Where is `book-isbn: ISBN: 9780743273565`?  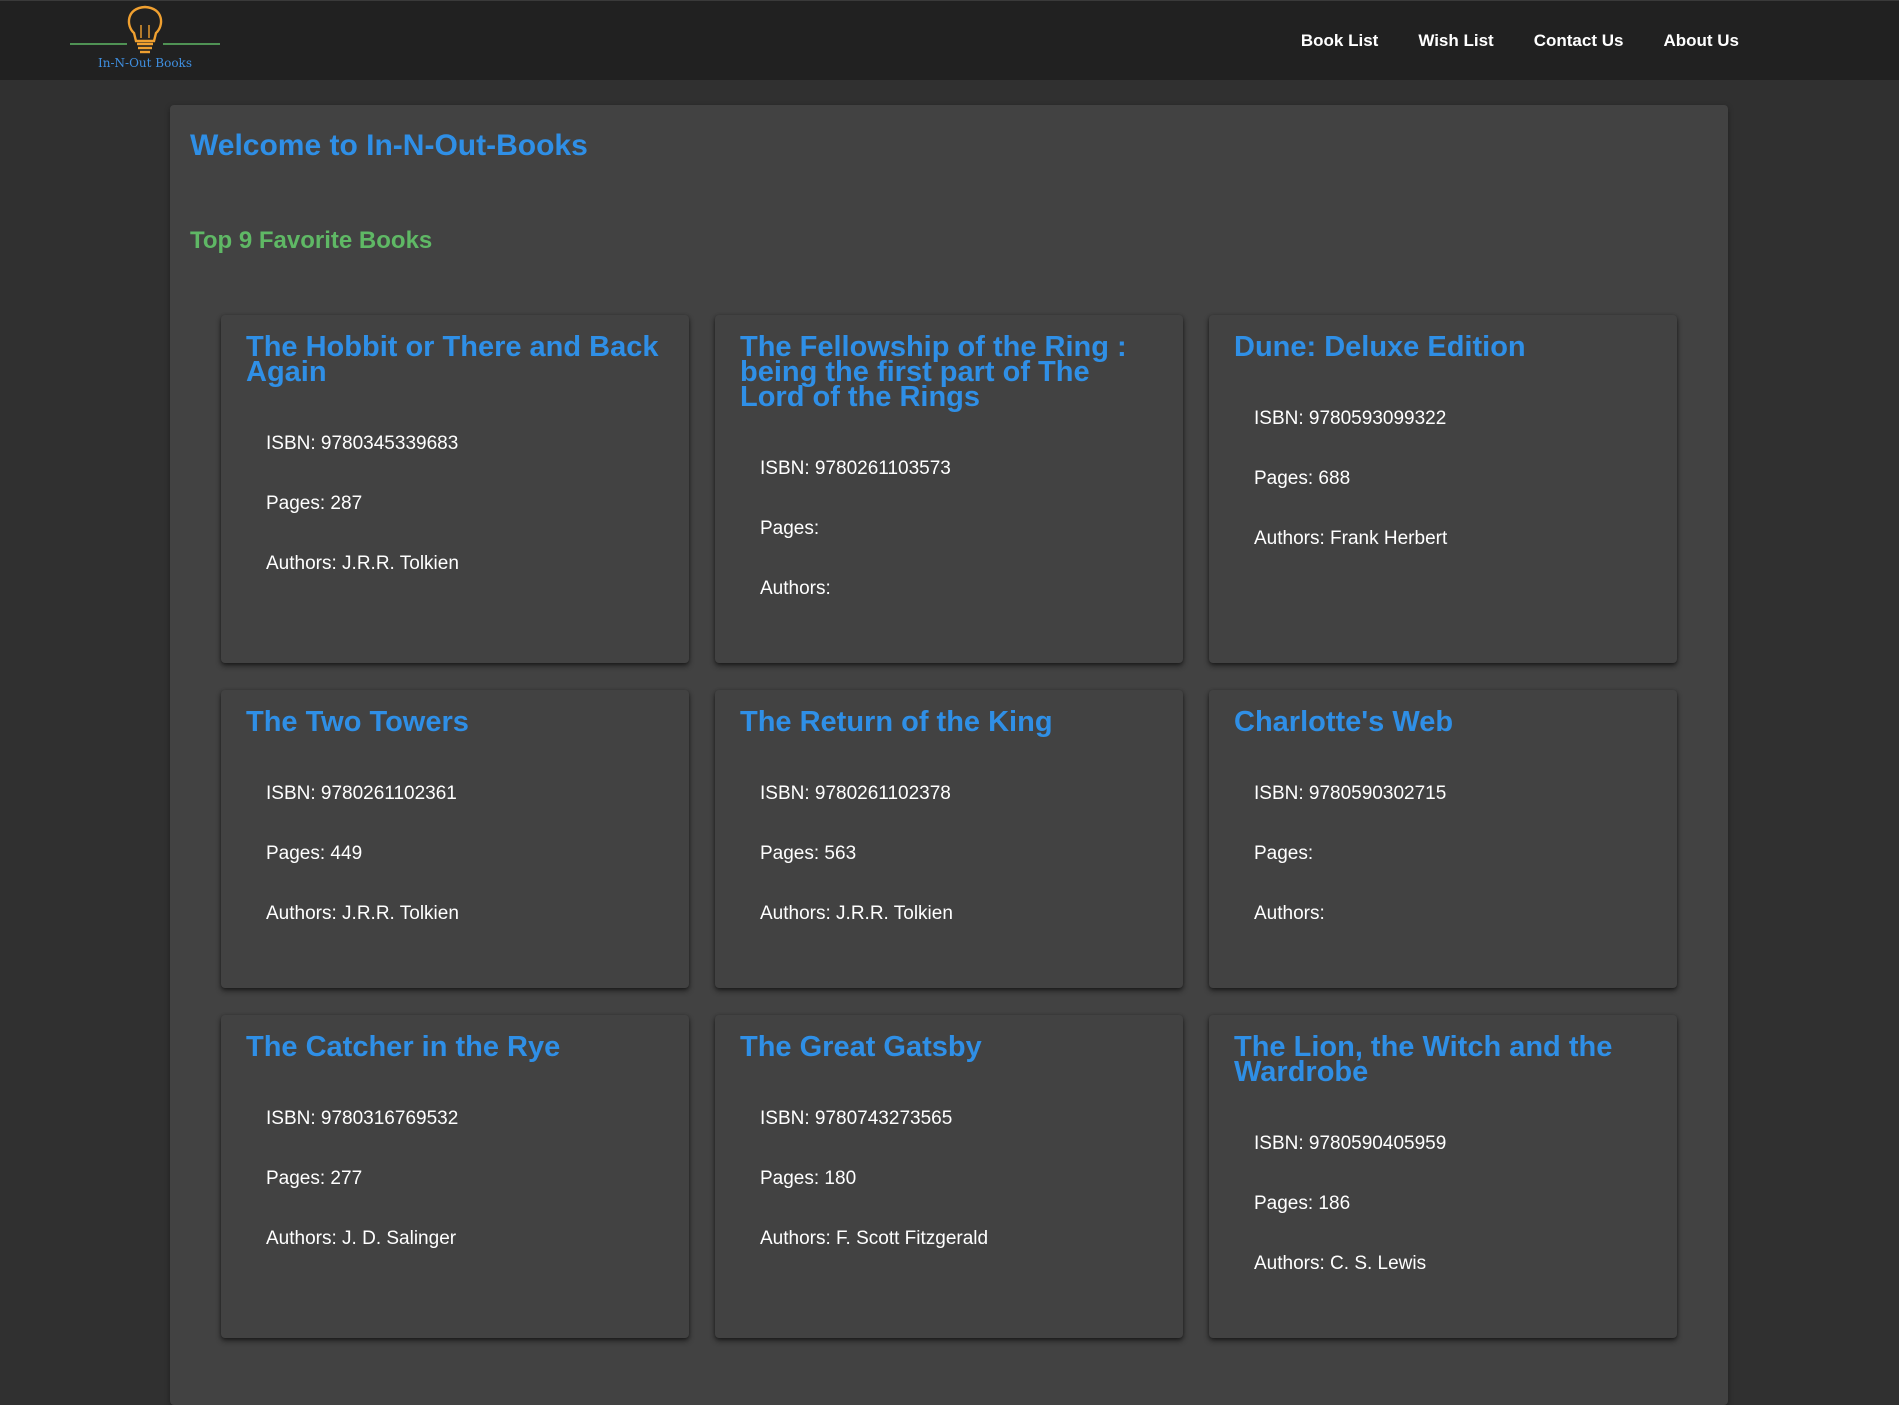
book-isbn: ISBN: 9780743273565 is located at coordinates (856, 1118).